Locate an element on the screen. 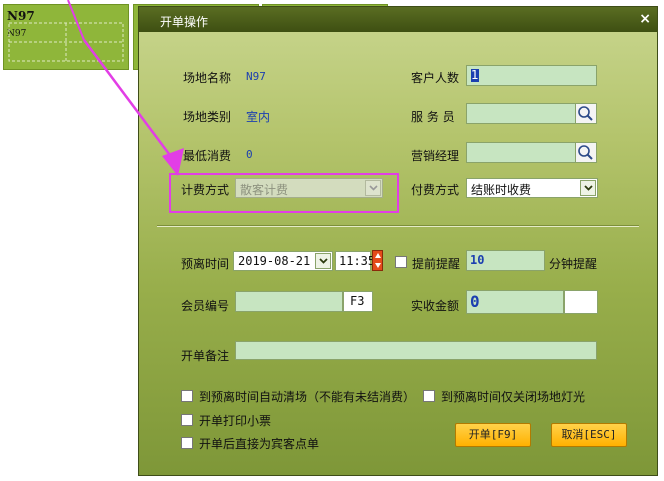 The image size is (664, 481). payment-method-select: 结账时收费 is located at coordinates (532, 188).